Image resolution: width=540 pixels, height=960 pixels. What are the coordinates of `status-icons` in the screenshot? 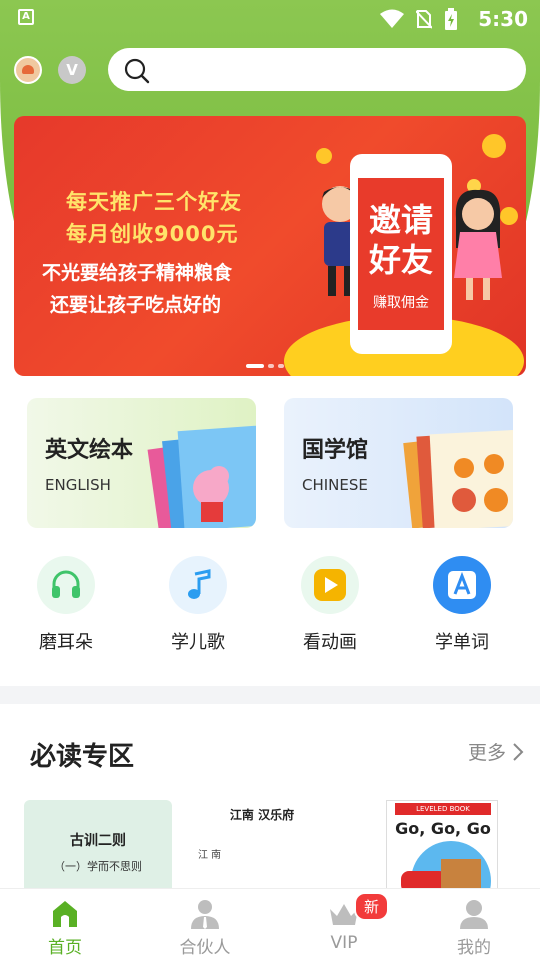 It's located at (419, 19).